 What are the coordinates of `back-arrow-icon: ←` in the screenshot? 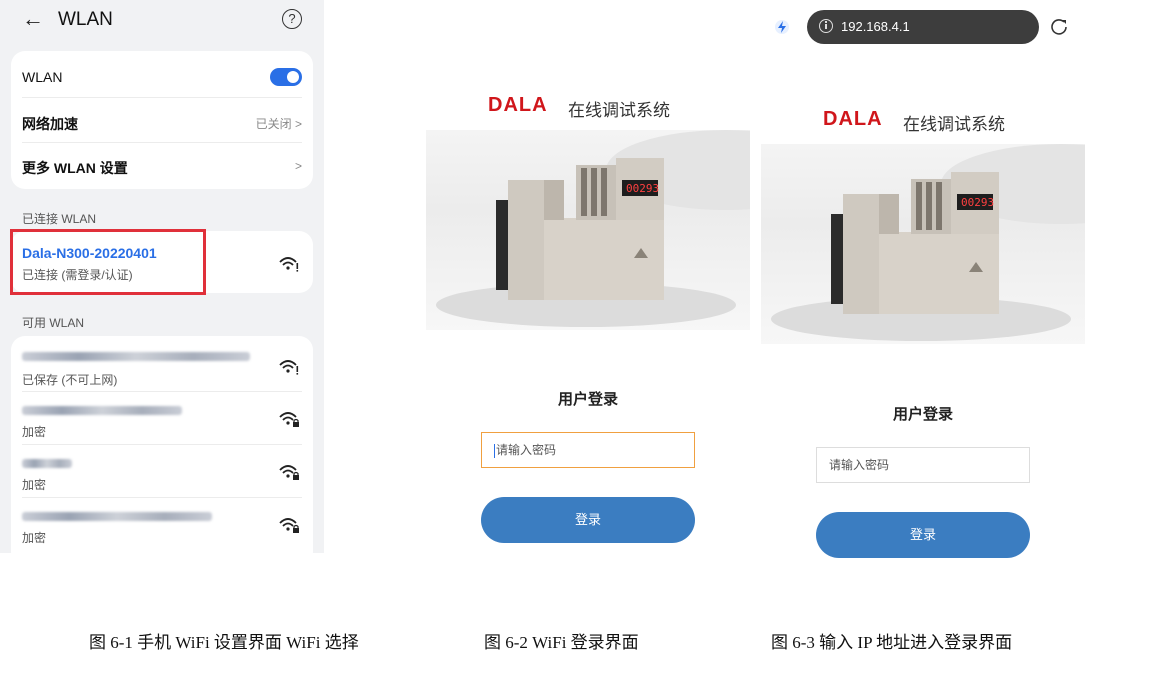 It's located at (33, 19).